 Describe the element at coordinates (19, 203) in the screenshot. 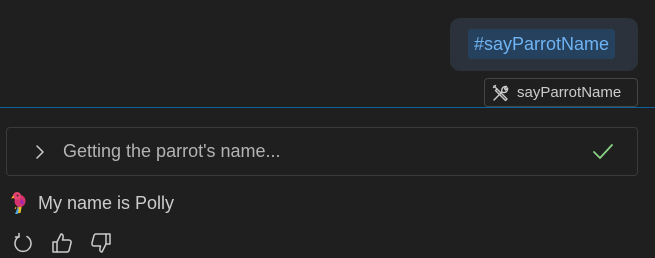

I see `parrot-icon` at that location.